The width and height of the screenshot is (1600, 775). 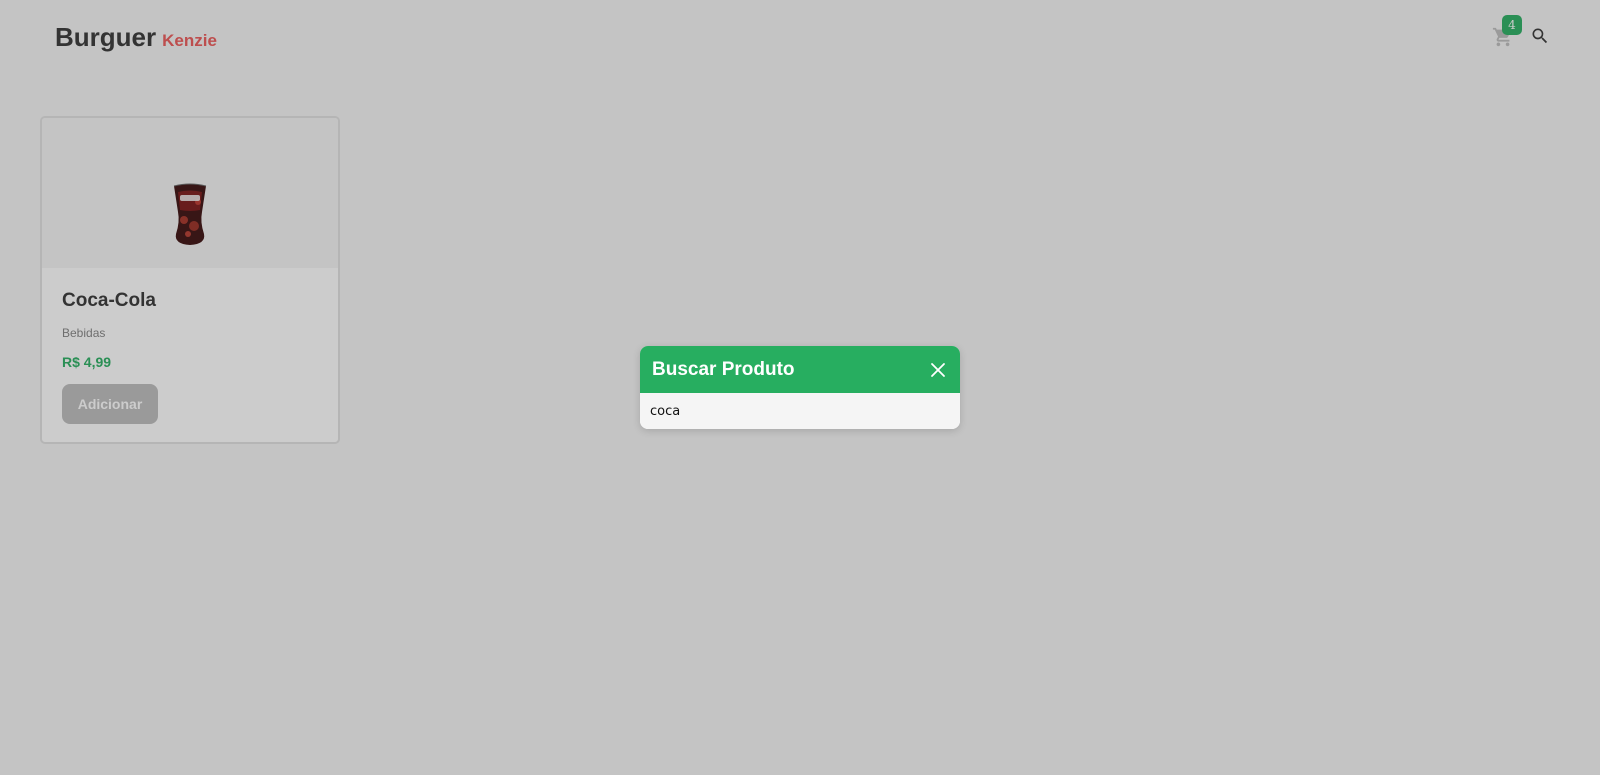 I want to click on modal-header: Buscar Produto, so click(x=800, y=369).